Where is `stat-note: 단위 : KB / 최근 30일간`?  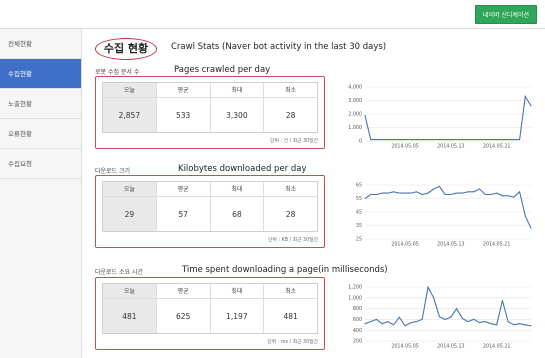
stat-note: 단위 : KB / 최근 30일간 is located at coordinates (293, 240).